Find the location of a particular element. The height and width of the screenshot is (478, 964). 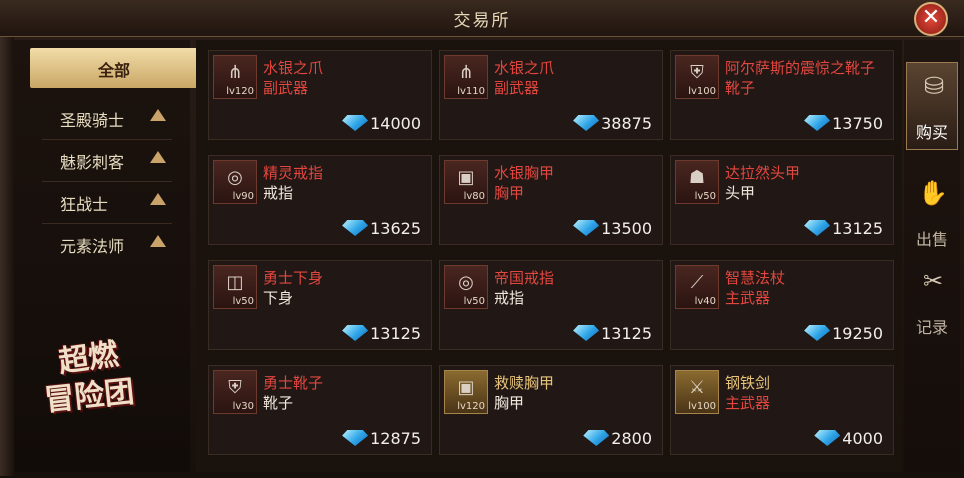

item-card: ▣ lv120 救赎胸甲 胸甲 2800 is located at coordinates (551, 410).